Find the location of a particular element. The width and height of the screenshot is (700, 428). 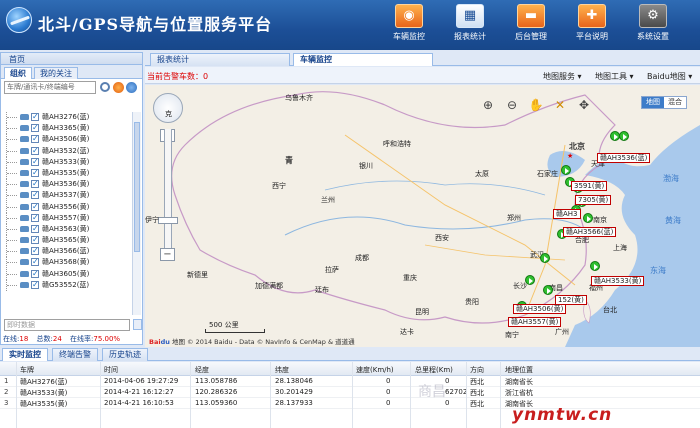

column-header: 经度 is located at coordinates (202, 370).